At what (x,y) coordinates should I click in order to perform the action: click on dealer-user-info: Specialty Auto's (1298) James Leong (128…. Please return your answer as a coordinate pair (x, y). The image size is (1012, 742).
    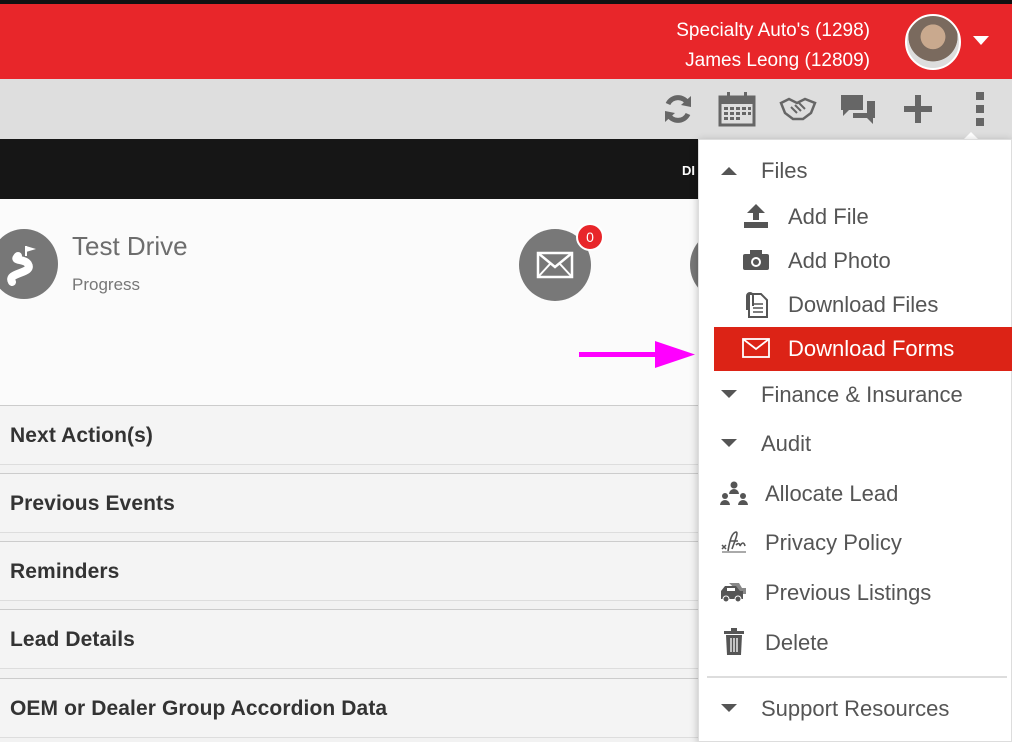
    Looking at the image, I should click on (773, 46).